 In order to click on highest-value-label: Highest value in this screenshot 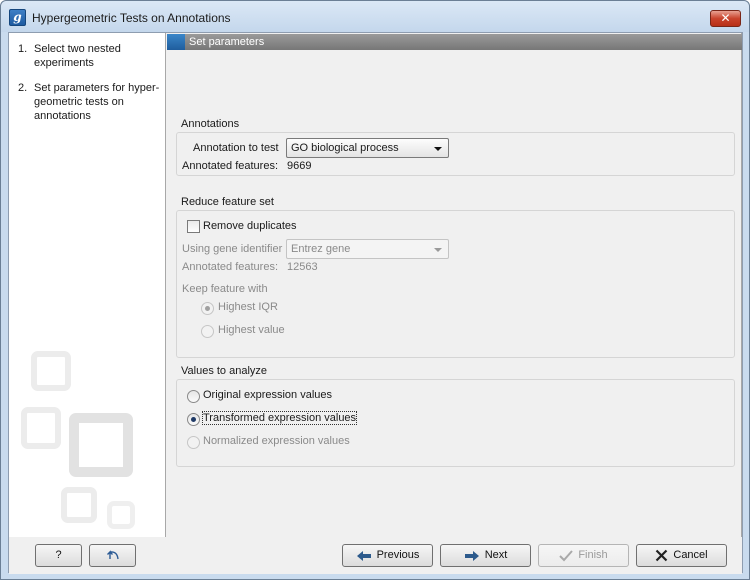, I will do `click(251, 330)`.